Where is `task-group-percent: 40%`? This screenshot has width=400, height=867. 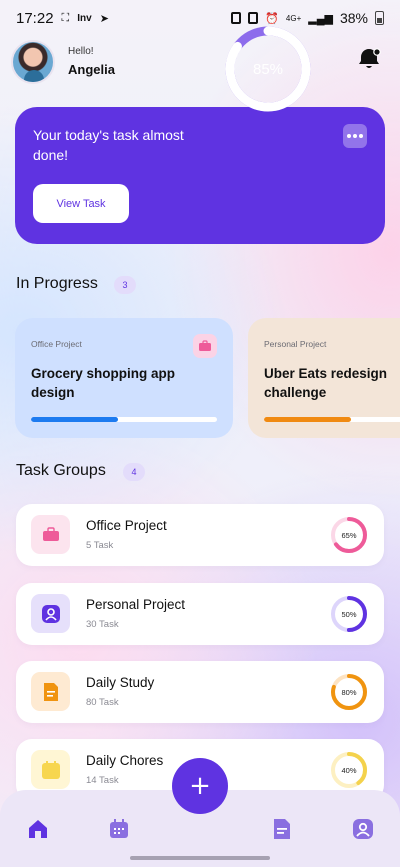 task-group-percent: 40% is located at coordinates (349, 770).